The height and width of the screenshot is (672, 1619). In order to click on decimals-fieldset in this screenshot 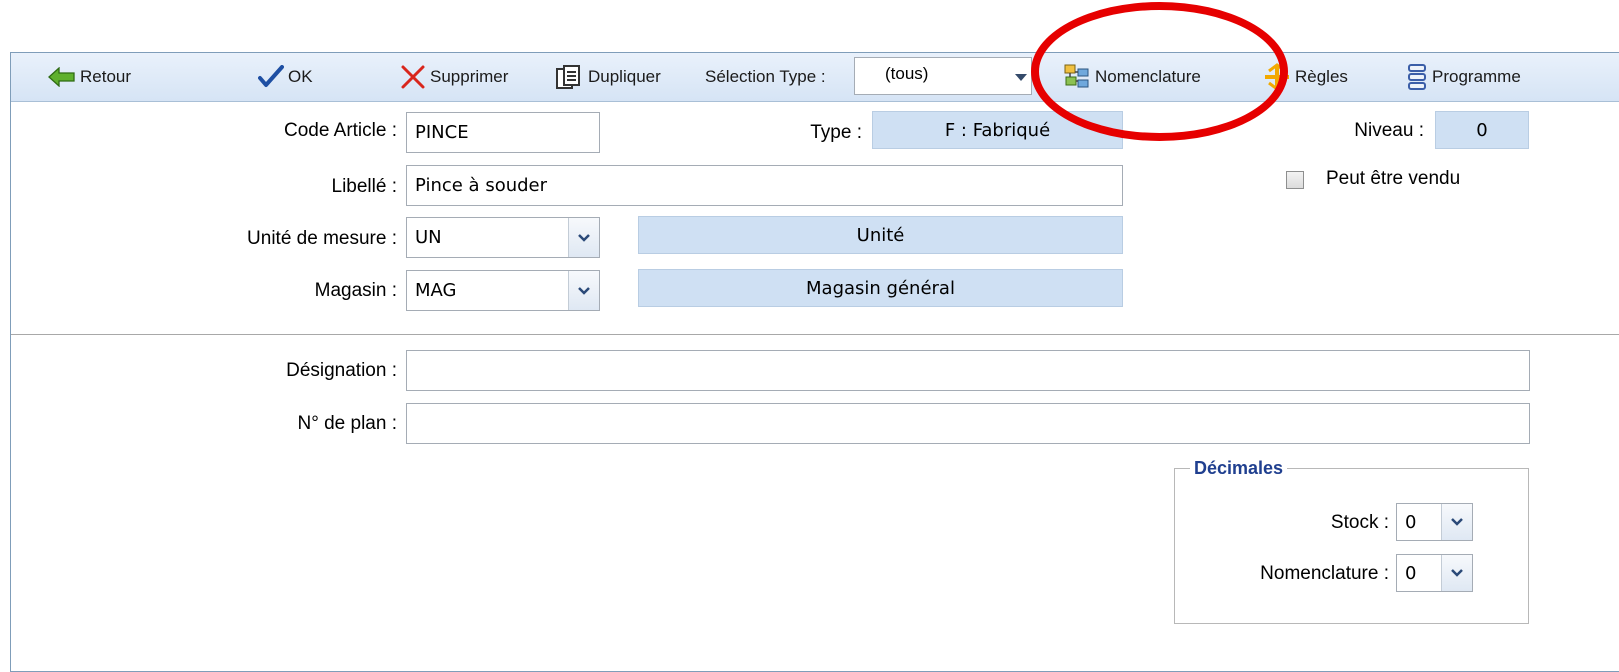, I will do `click(1351, 546)`.